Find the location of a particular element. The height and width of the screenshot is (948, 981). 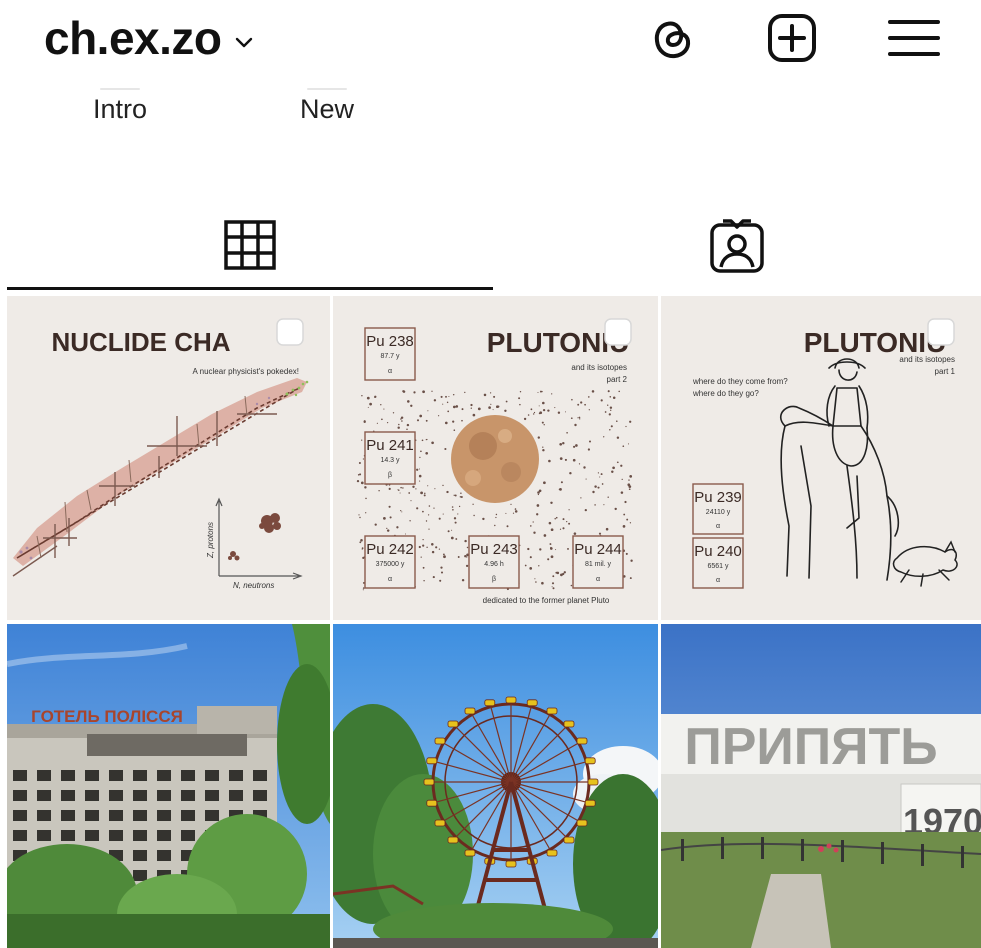

username: ch.ex.zo is located at coordinates (133, 38).